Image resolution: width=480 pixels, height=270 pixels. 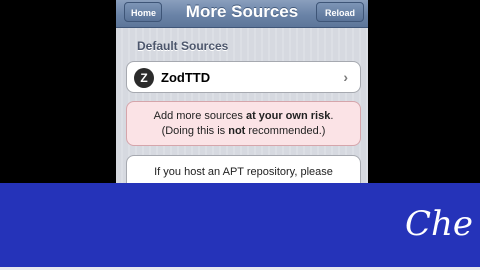 What do you see at coordinates (144, 78) in the screenshot?
I see `source-logo-icon: Z` at bounding box center [144, 78].